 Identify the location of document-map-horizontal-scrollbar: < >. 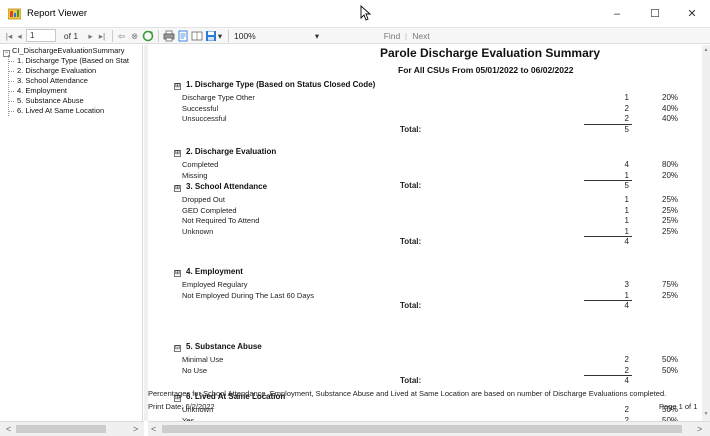
(72, 428).